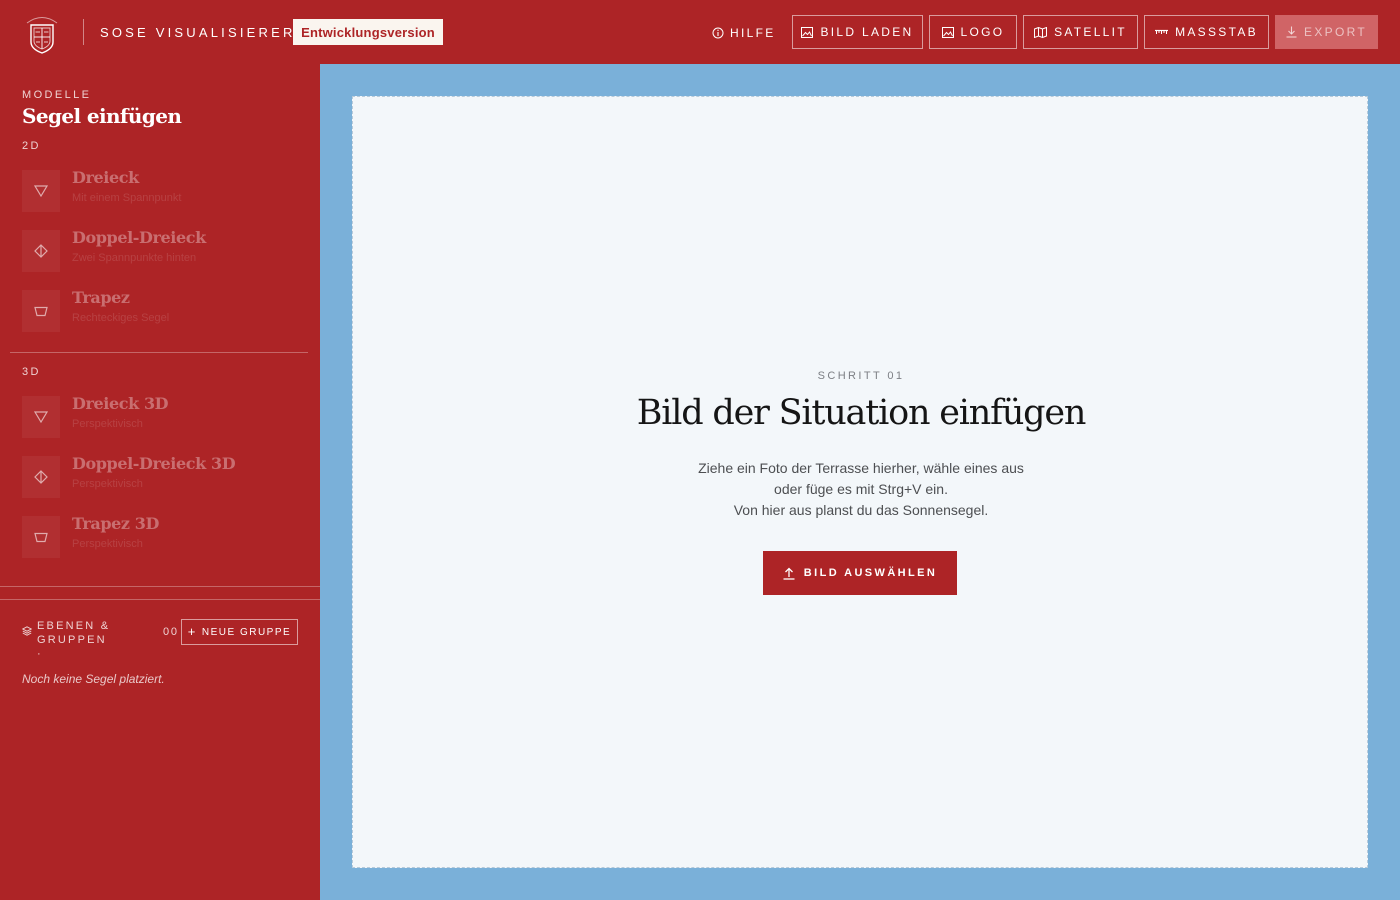 Image resolution: width=1400 pixels, height=900 pixels. I want to click on ruler-icon, so click(1162, 31).